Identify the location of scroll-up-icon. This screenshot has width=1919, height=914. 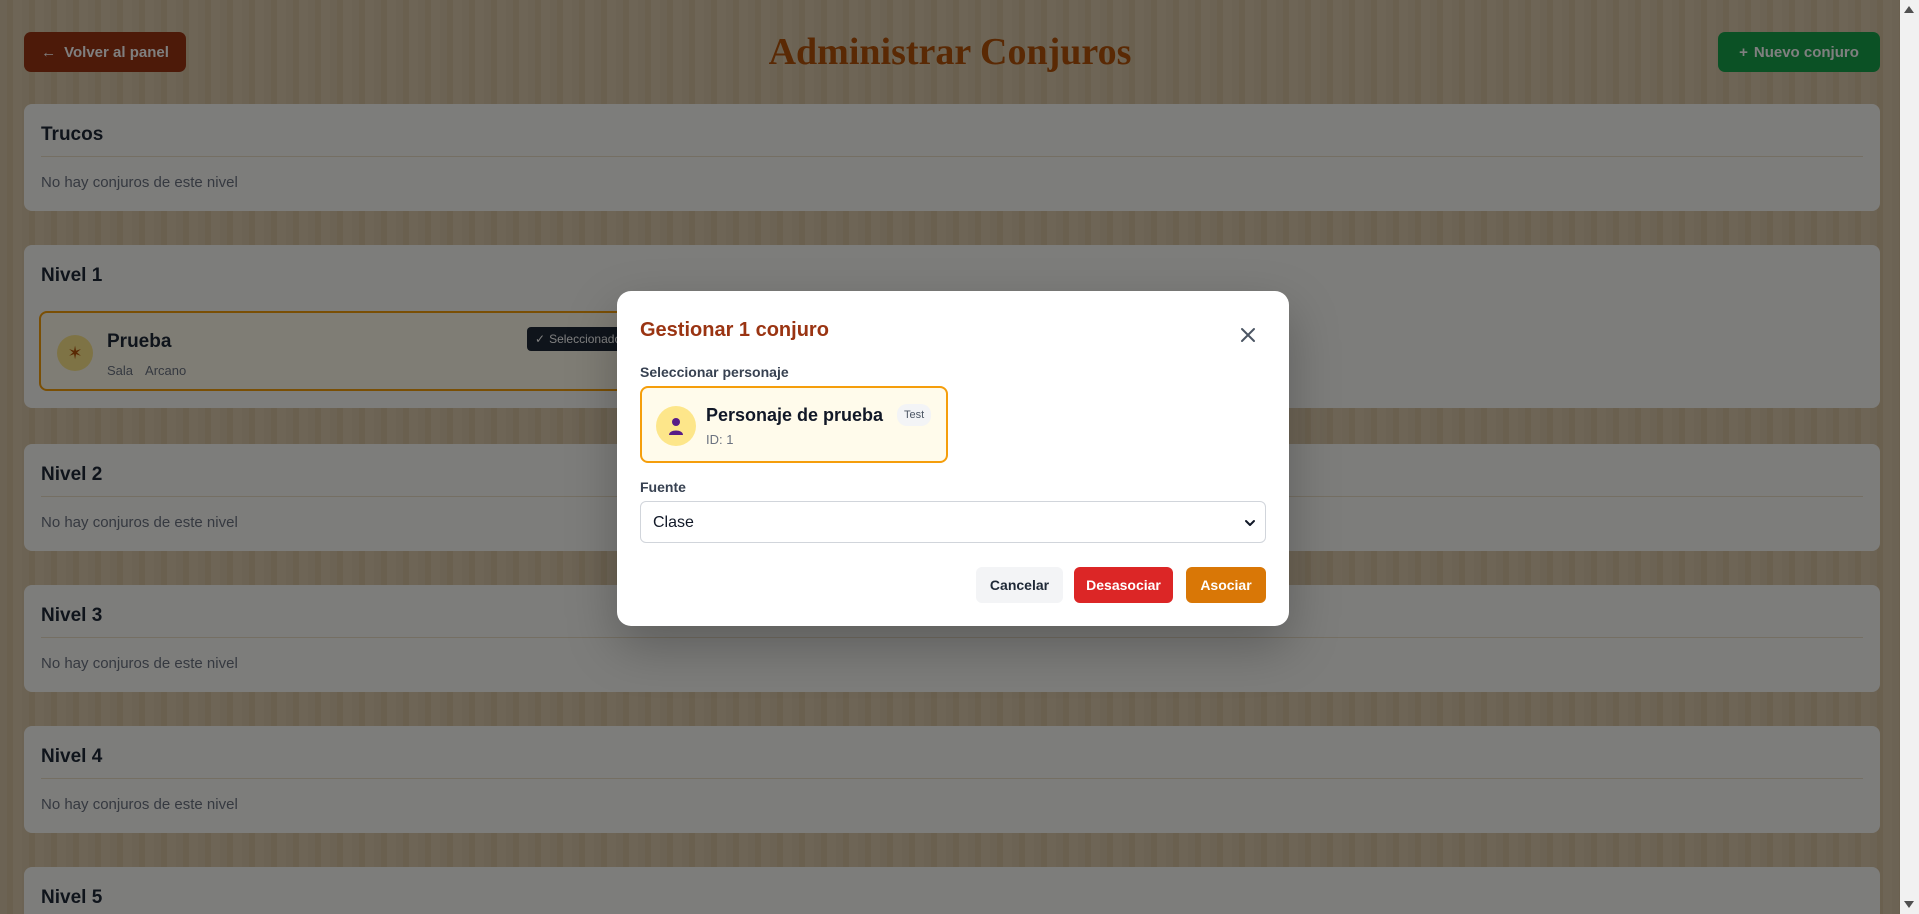
(1909, 9).